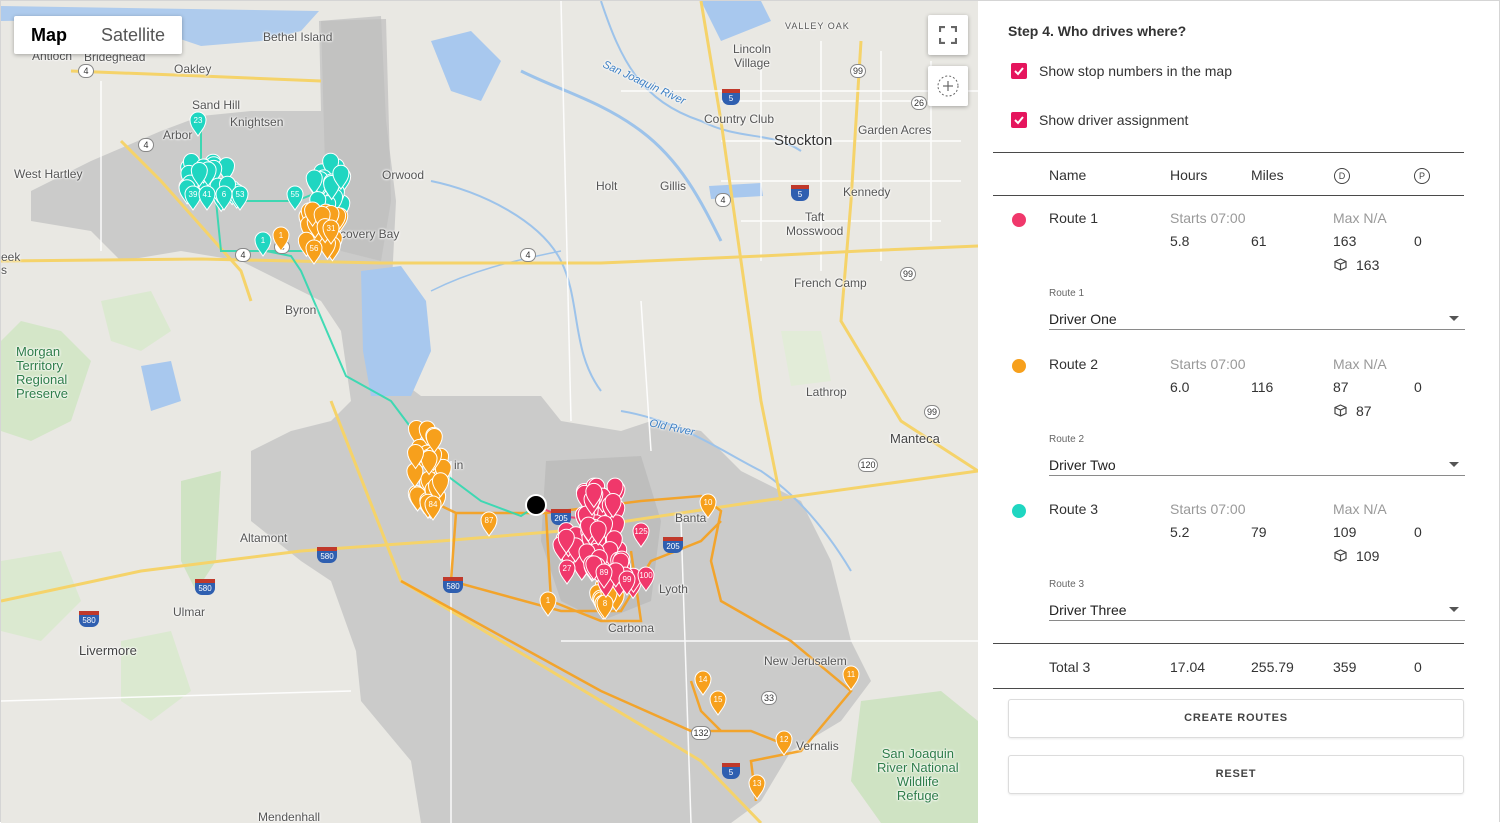 This screenshot has height=823, width=1500. I want to click on route-deliveries: 109, so click(1345, 532).